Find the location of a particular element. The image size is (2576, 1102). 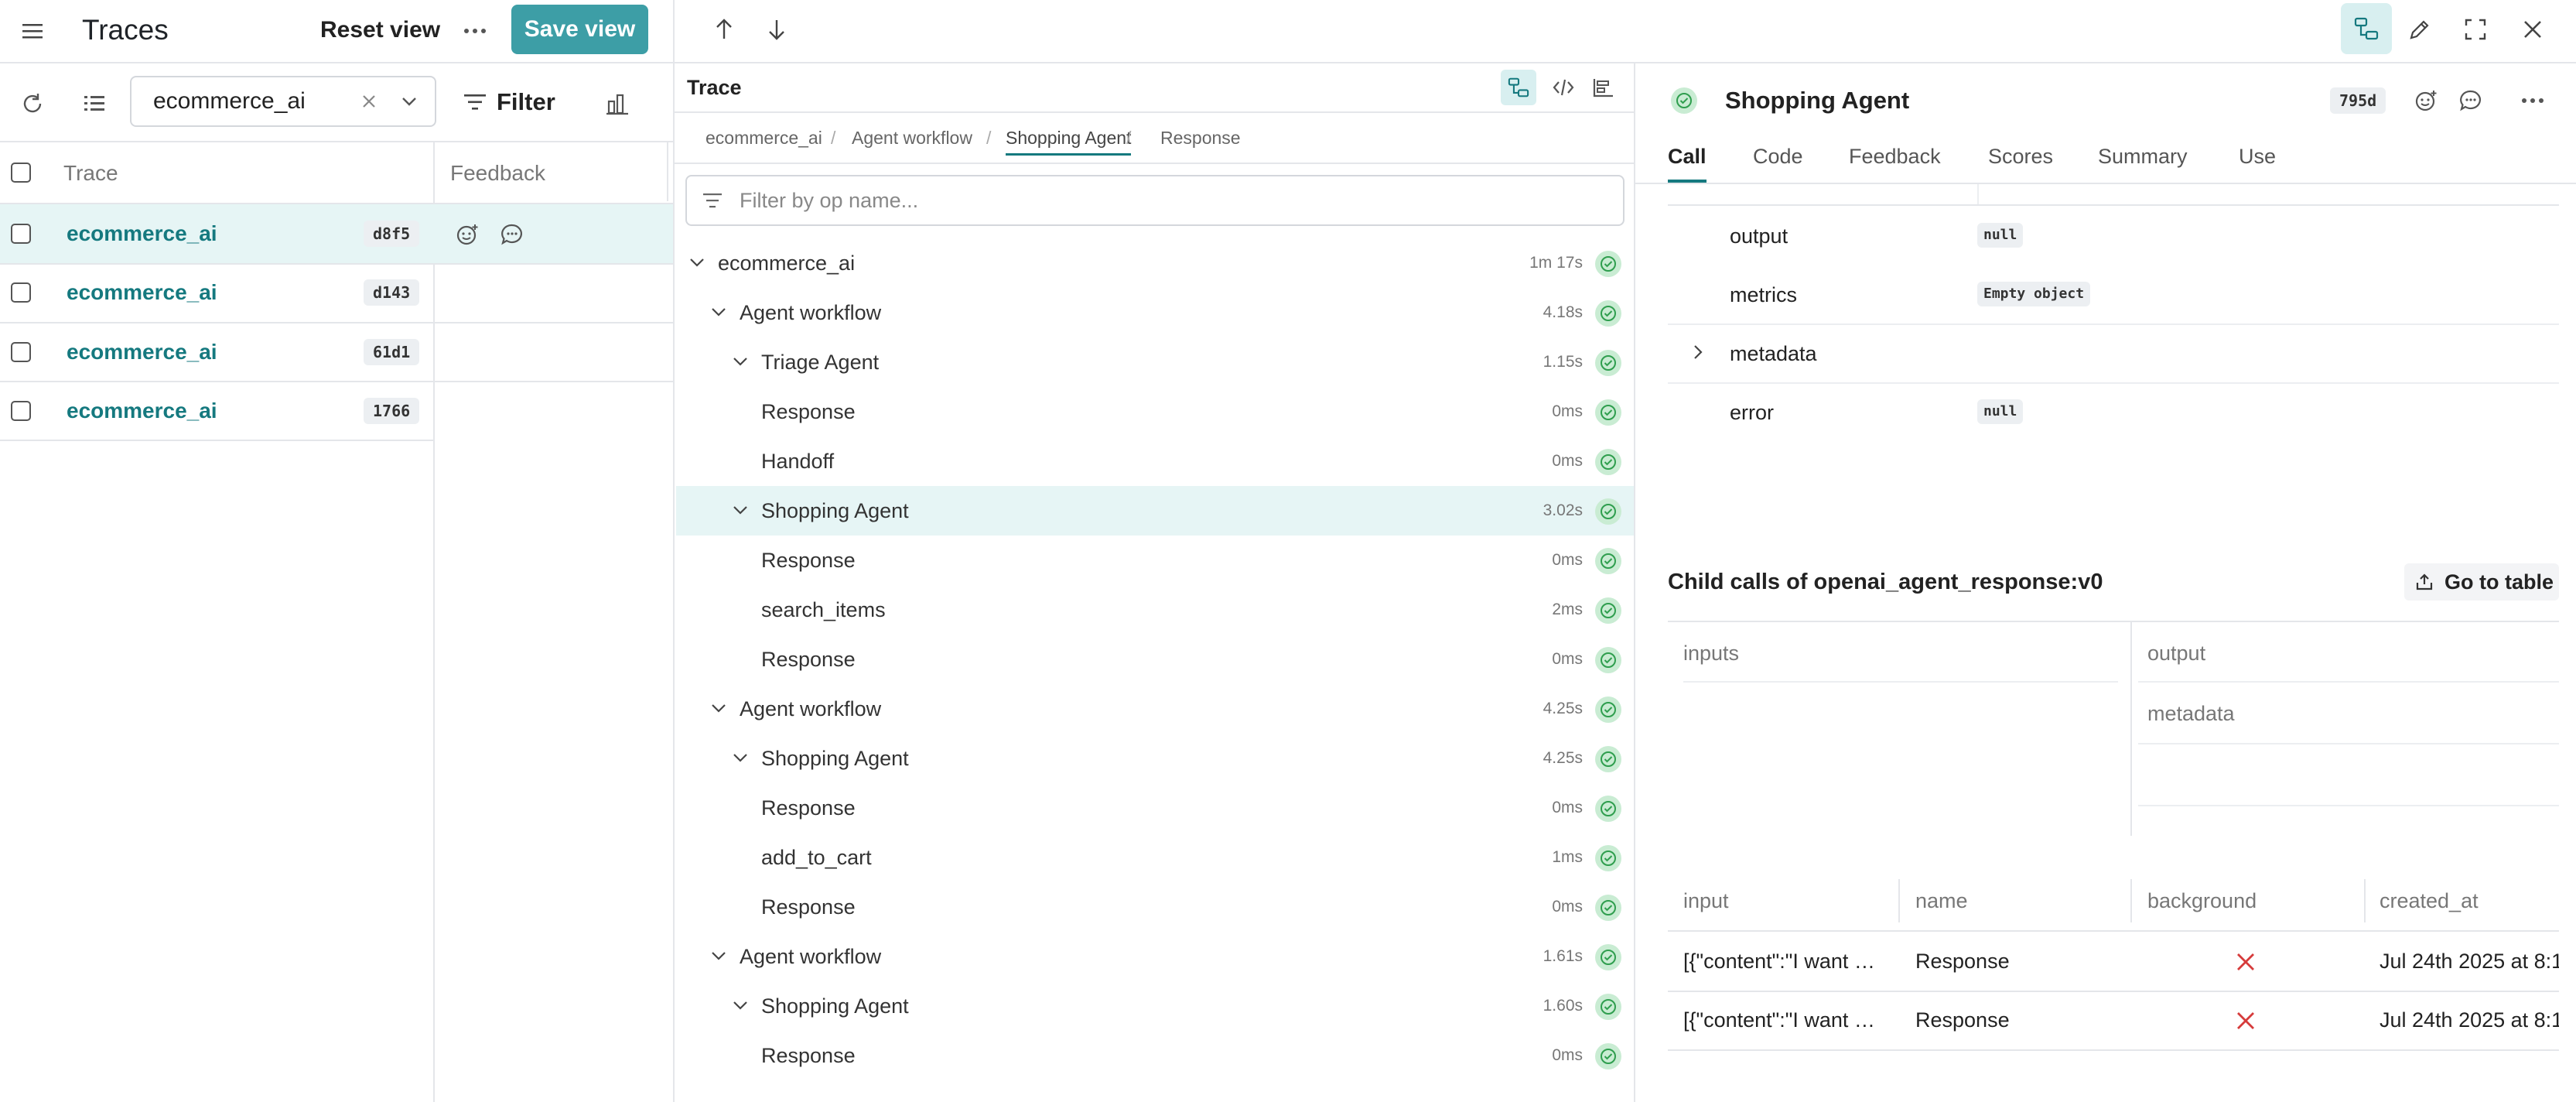

column-header-background: background is located at coordinates (2202, 901).